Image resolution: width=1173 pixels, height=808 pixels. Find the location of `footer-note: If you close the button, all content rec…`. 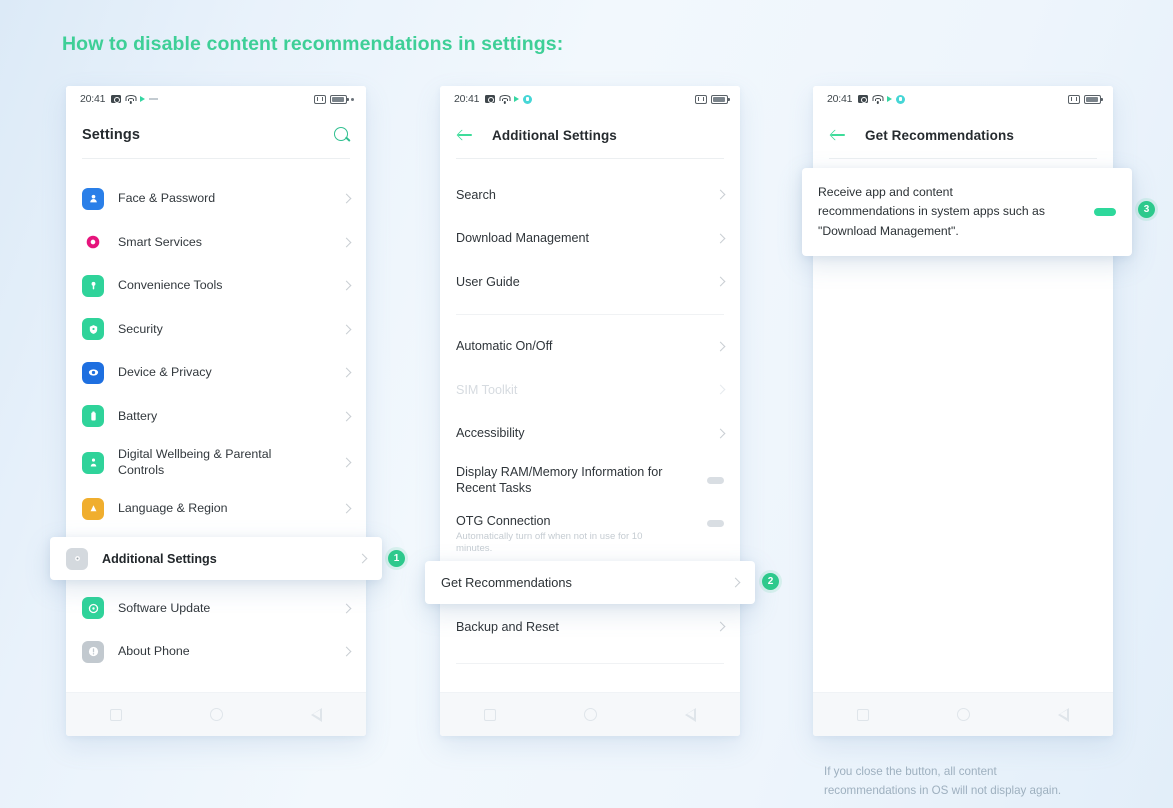

footer-note: If you close the button, all content rec… is located at coordinates (989, 781).